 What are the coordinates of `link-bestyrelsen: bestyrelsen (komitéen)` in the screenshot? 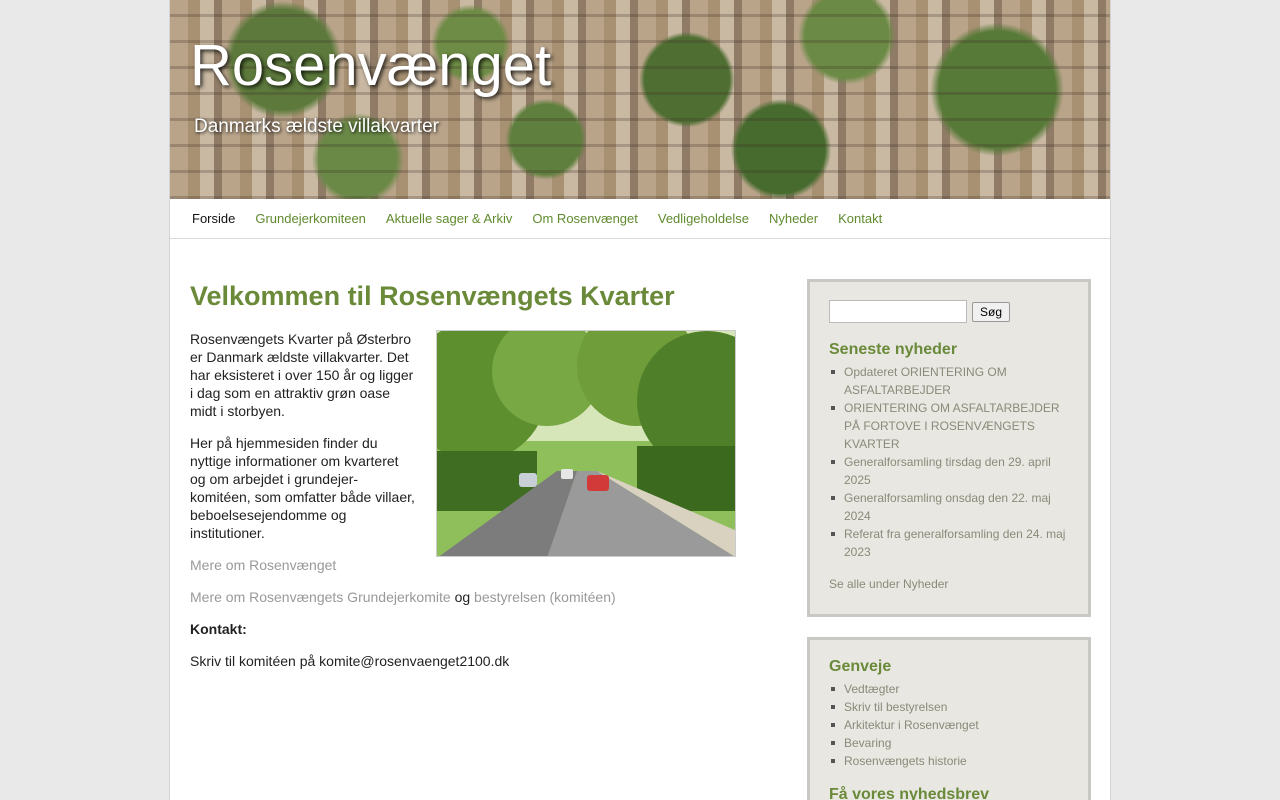 It's located at (545, 597).